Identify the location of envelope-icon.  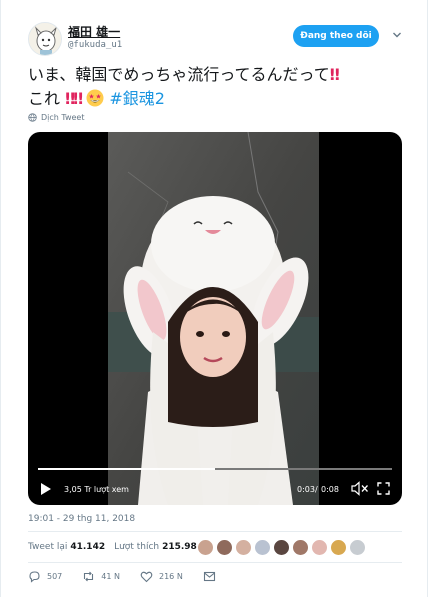
(209, 576).